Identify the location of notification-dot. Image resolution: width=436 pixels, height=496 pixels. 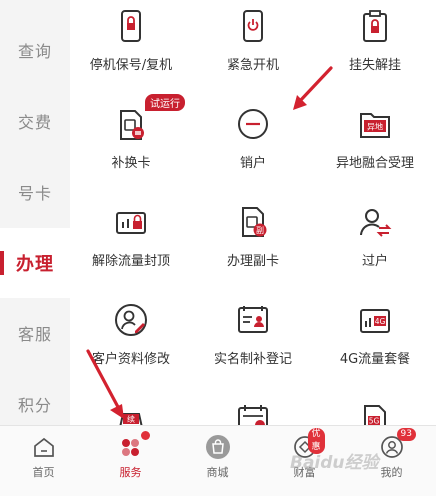
(145, 435).